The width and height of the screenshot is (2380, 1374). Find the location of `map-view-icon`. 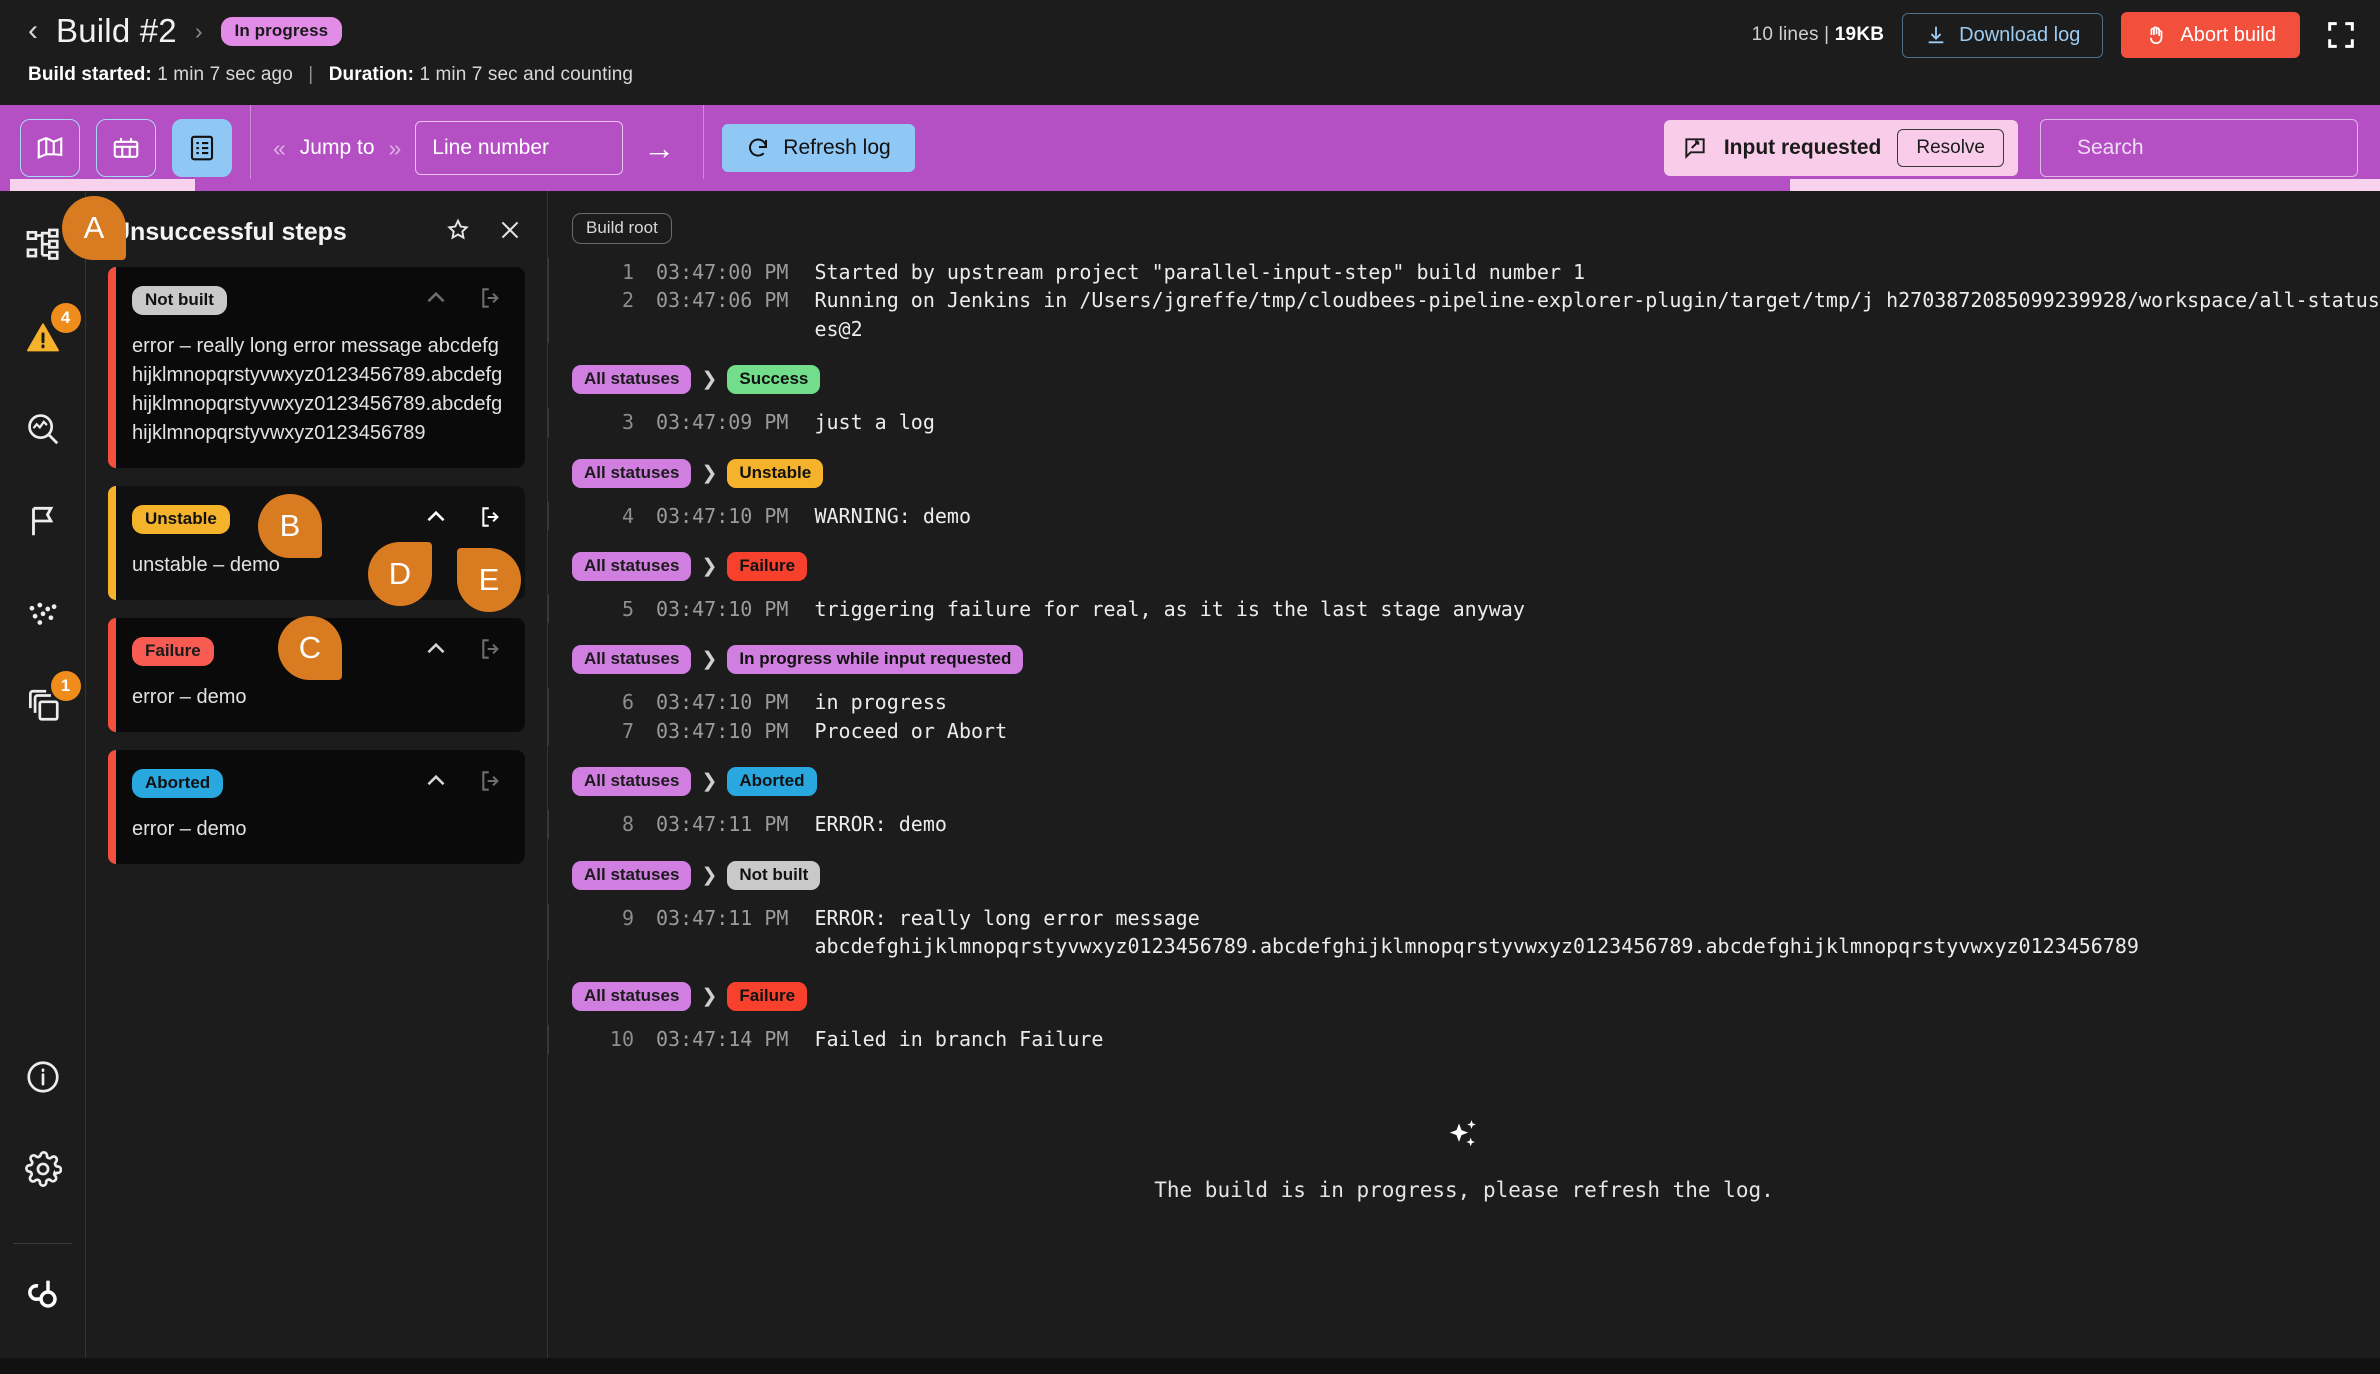

map-view-icon is located at coordinates (50, 148).